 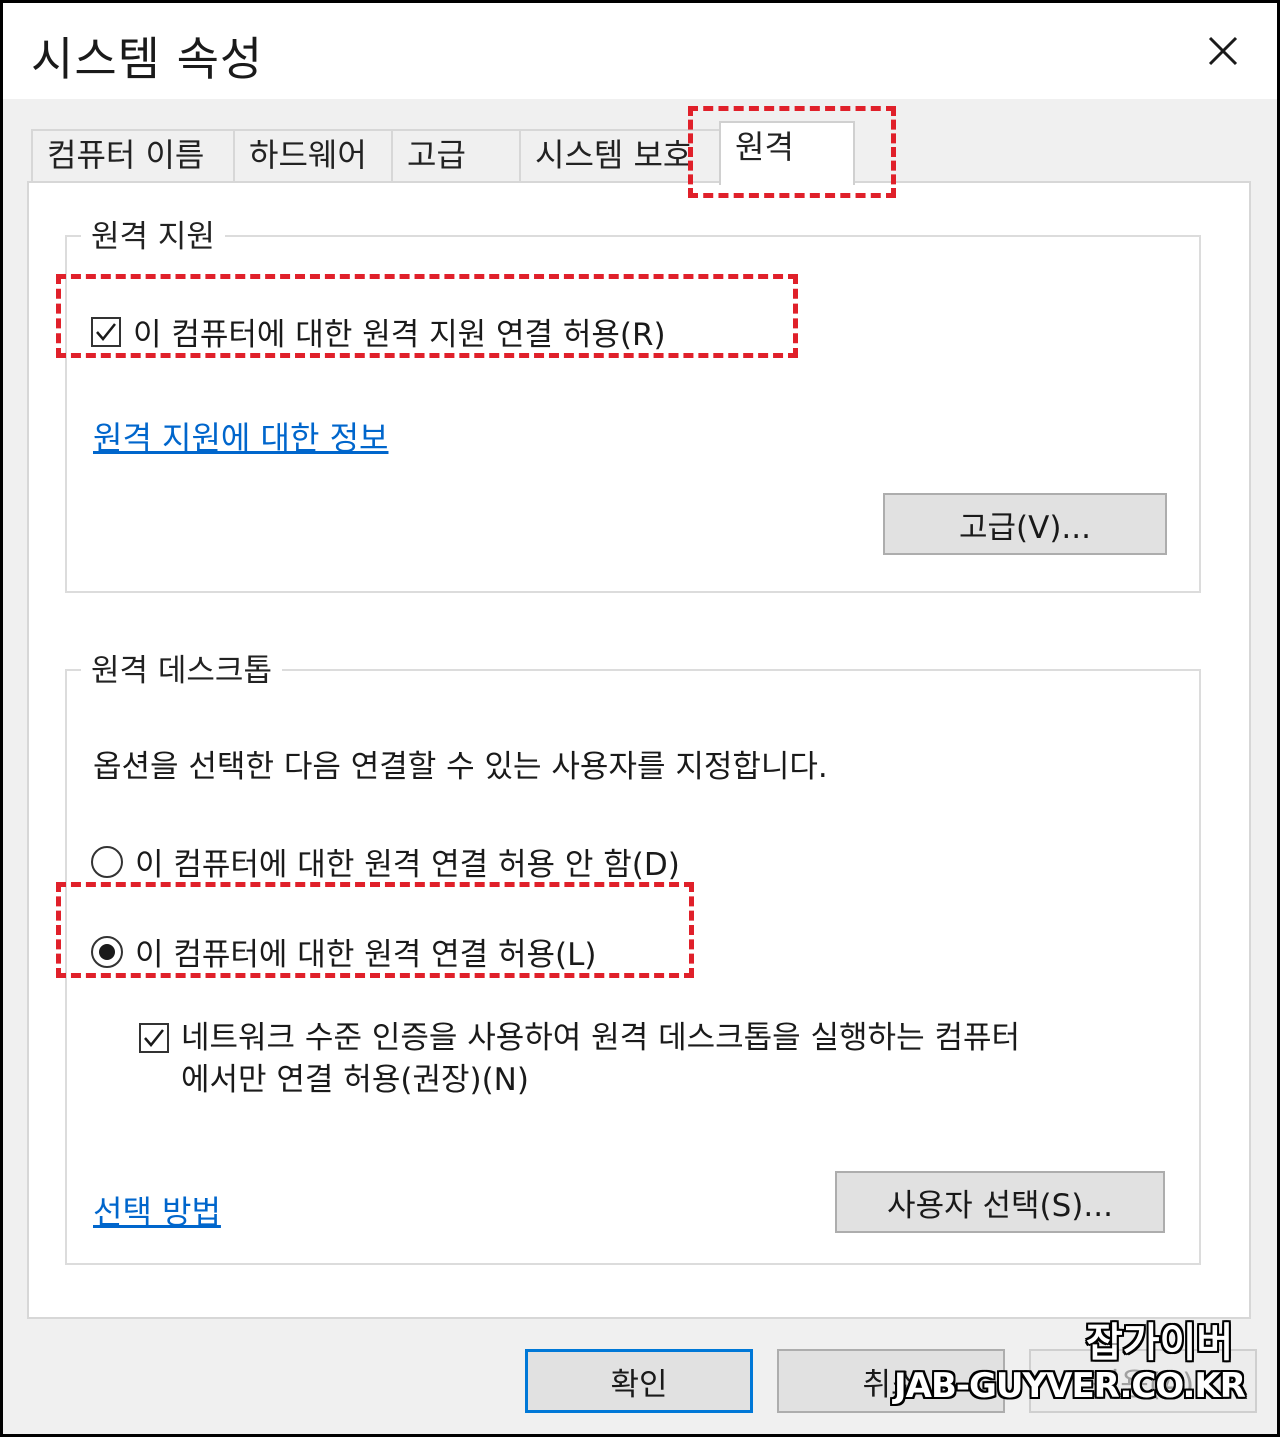 What do you see at coordinates (1070, 1386) in the screenshot?
I see `watermark-english: JAB-GUYVER.CO.KR` at bounding box center [1070, 1386].